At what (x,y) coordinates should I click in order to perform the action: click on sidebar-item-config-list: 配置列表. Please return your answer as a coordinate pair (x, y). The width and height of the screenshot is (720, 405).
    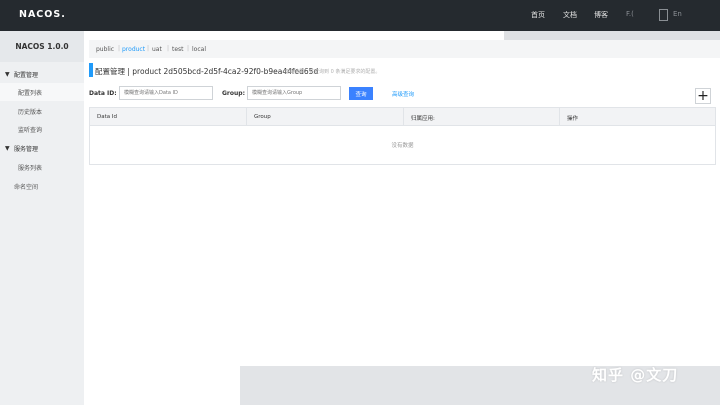
    Looking at the image, I should click on (42, 92).